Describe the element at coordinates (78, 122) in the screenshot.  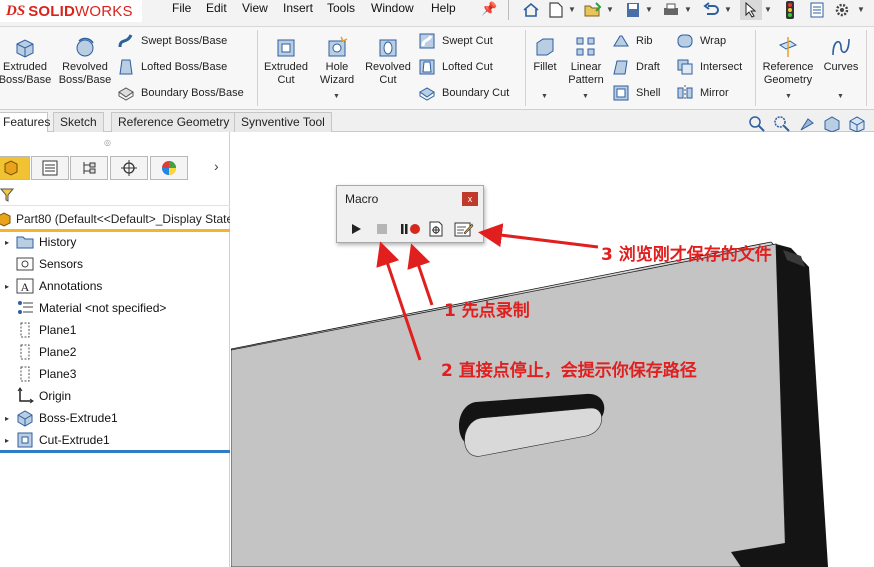
I see `tab-sketch: Sketch` at that location.